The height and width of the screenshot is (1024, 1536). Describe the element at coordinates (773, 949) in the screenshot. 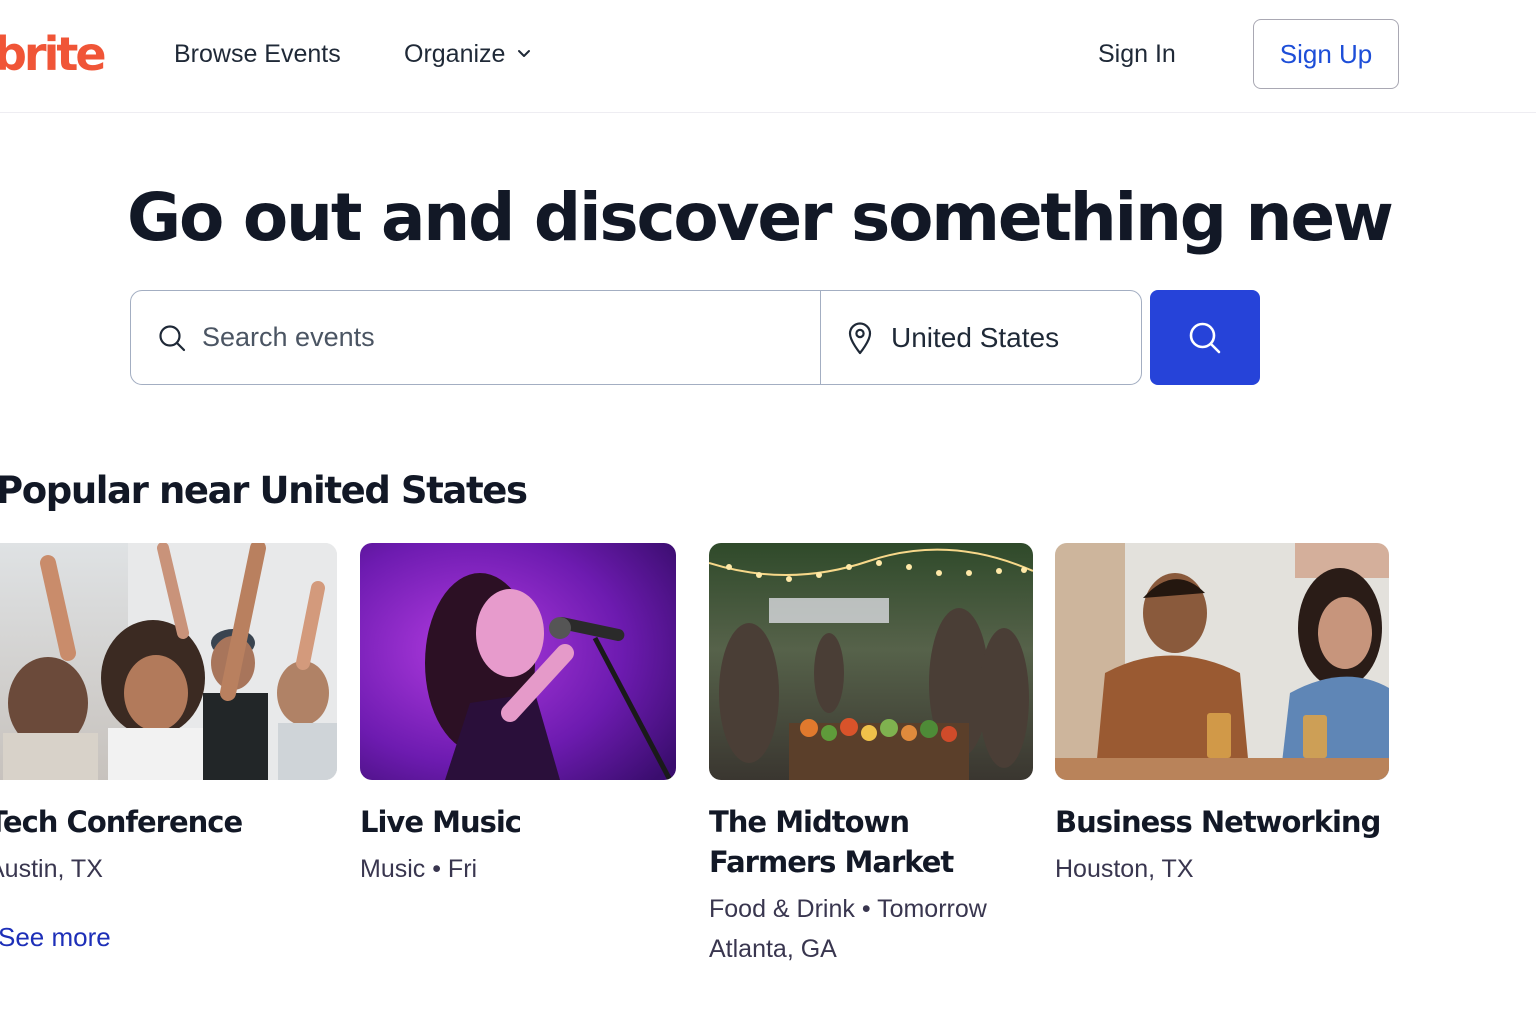

I see `event-location: Atlanta, GA` at that location.